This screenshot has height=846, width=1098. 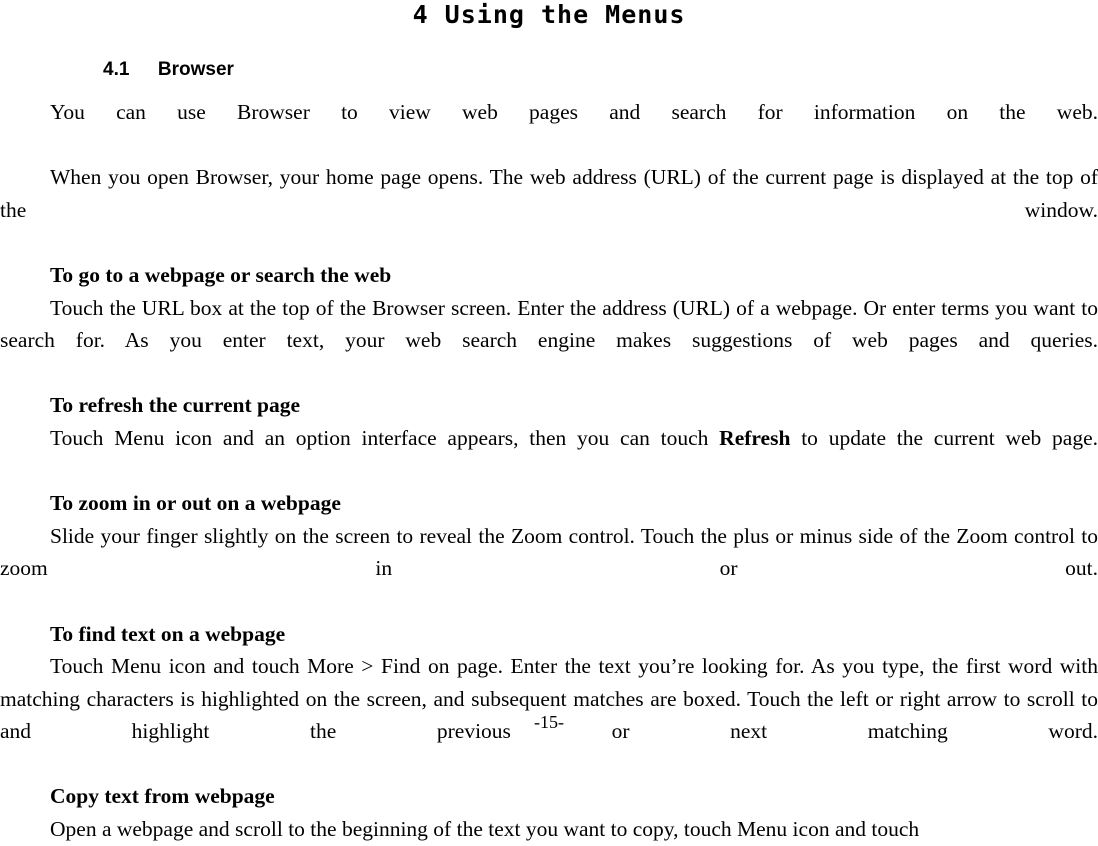 I want to click on chapter-title: 4 Using the Menus, so click(x=549, y=14).